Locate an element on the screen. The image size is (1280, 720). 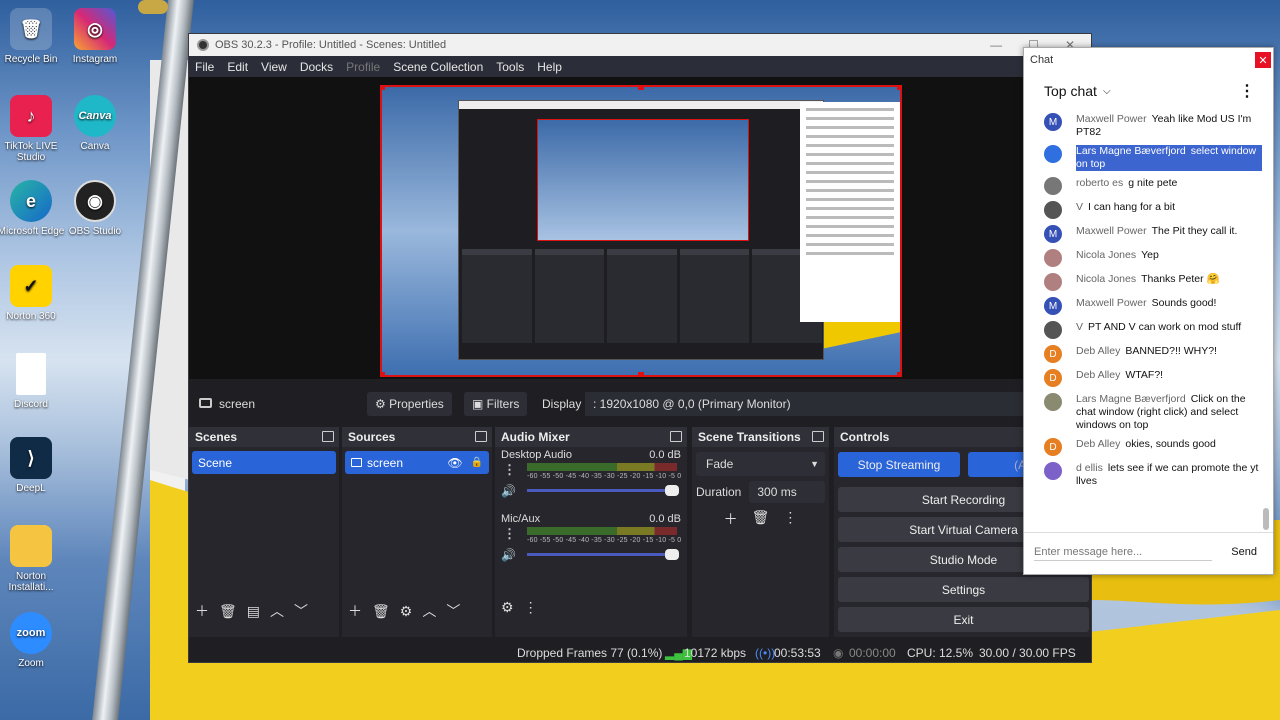
menu-edit: Edit is located at coordinates (237, 67).